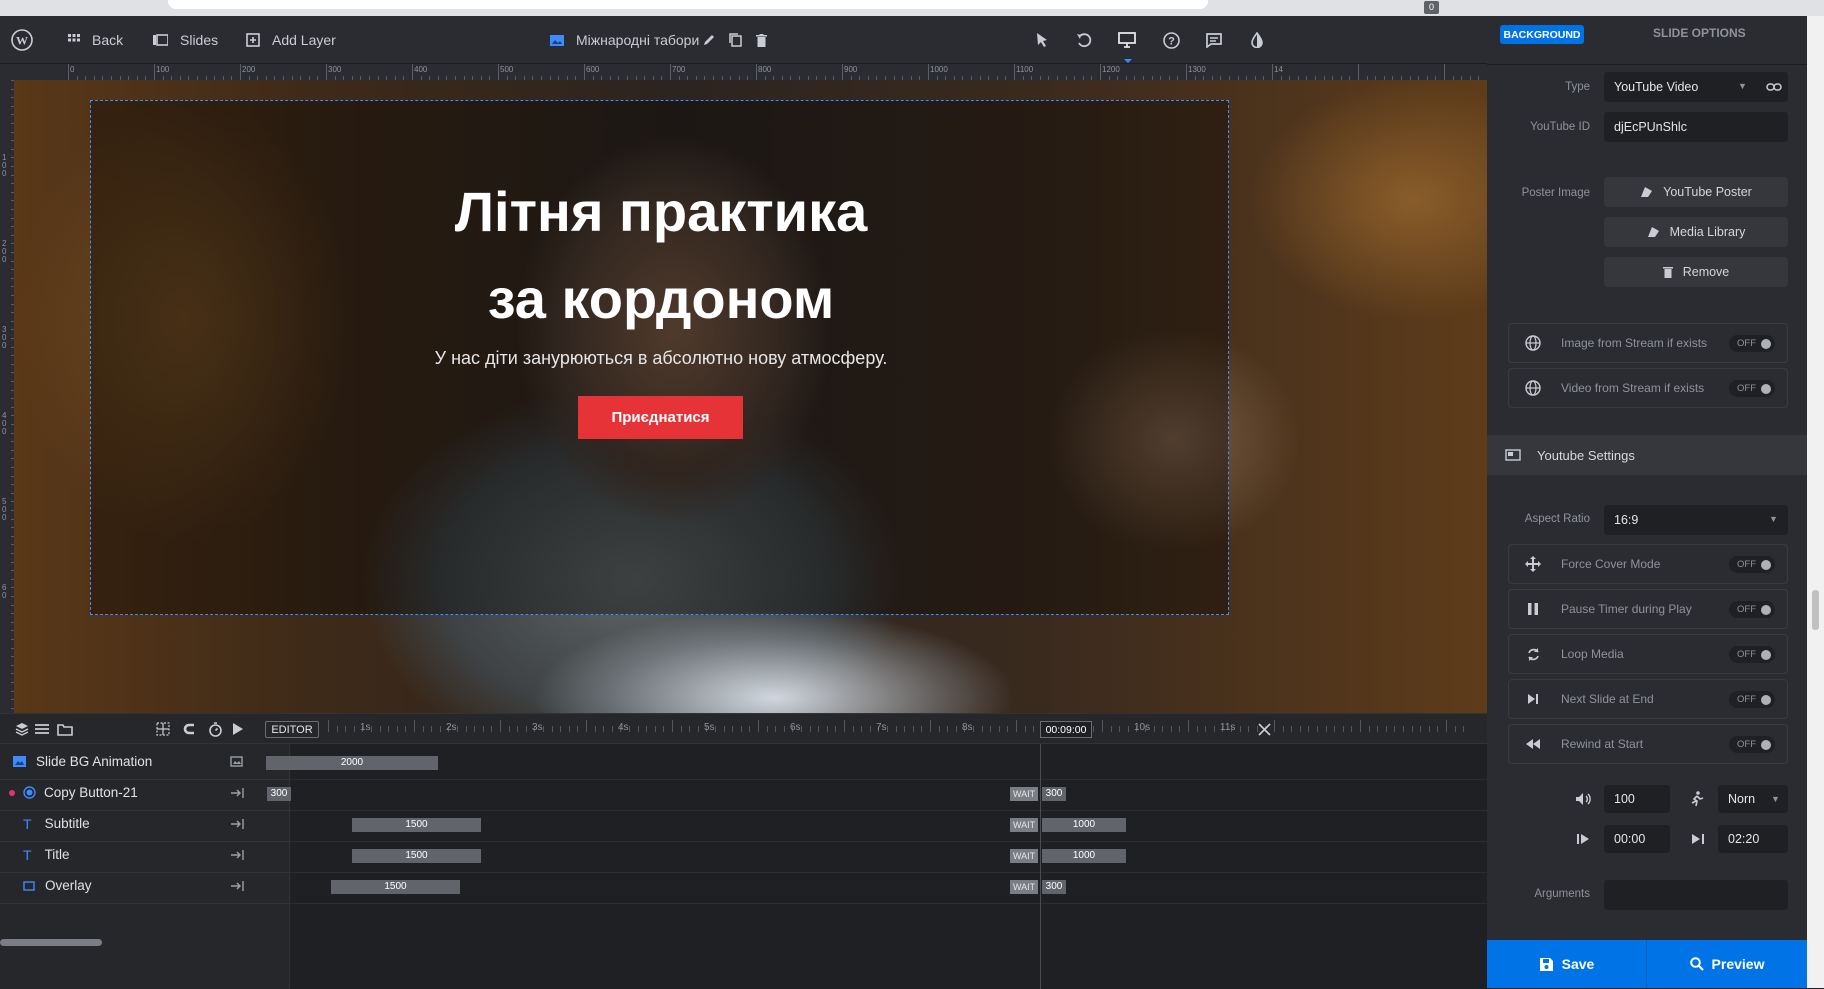 The width and height of the screenshot is (1824, 989). Describe the element at coordinates (1555, 193) in the screenshot. I see `poster-image-label: Poster Image` at that location.